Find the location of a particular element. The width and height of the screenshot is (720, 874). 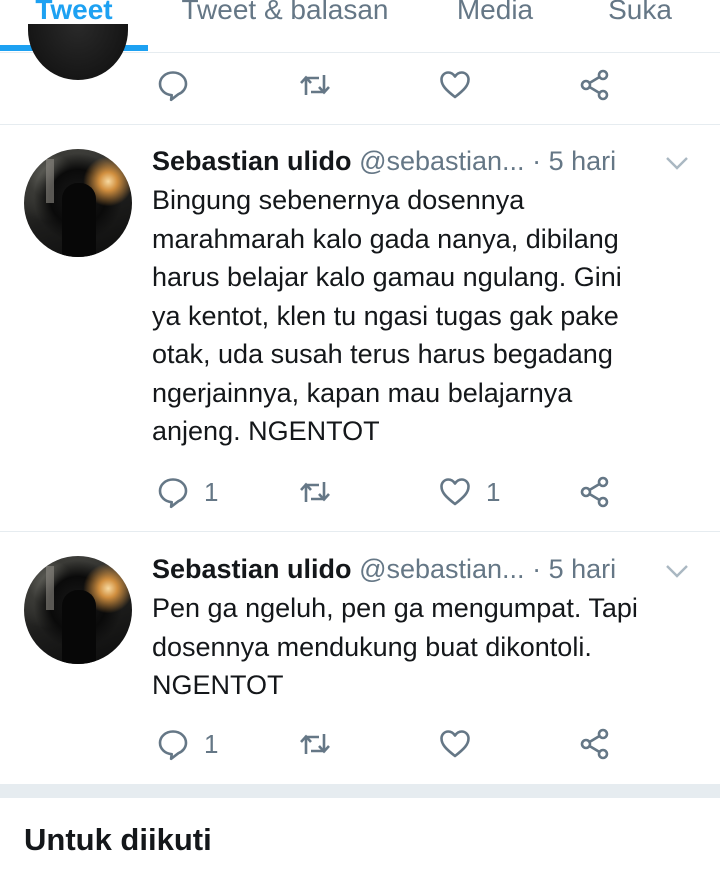

tweet-actions: 1 1 is located at coordinates (360, 492).